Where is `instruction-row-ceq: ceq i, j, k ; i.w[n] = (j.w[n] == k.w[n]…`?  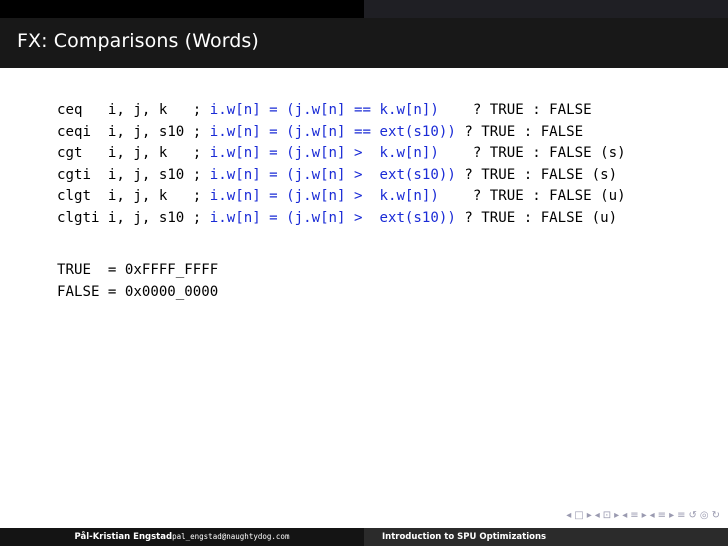 instruction-row-ceq: ceq i, j, k ; i.w[n] = (j.w[n] == k.w[n]… is located at coordinates (341, 111).